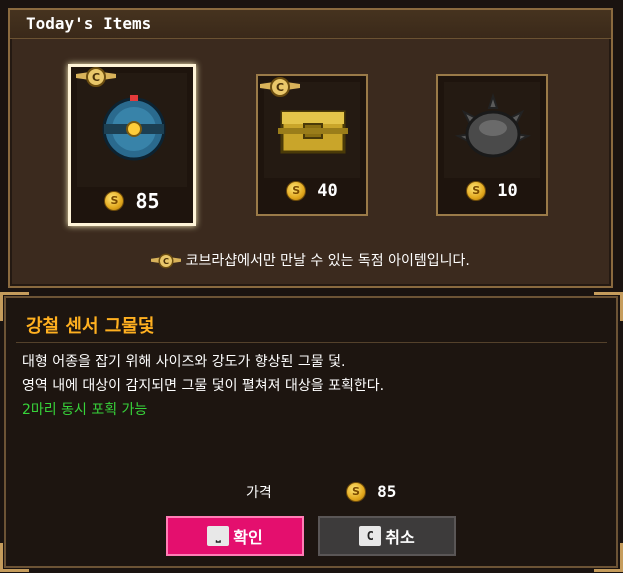  What do you see at coordinates (85, 410) in the screenshot?
I see `item-feature-highlight: 2마리 동시 포획 가능` at bounding box center [85, 410].